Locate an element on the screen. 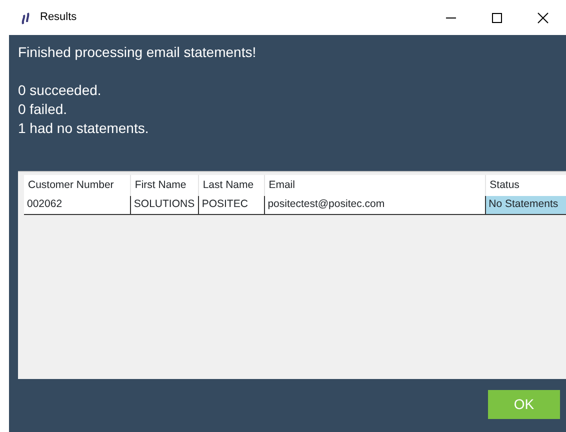 This screenshot has height=432, width=566. column-header: Customer Number is located at coordinates (77, 185).